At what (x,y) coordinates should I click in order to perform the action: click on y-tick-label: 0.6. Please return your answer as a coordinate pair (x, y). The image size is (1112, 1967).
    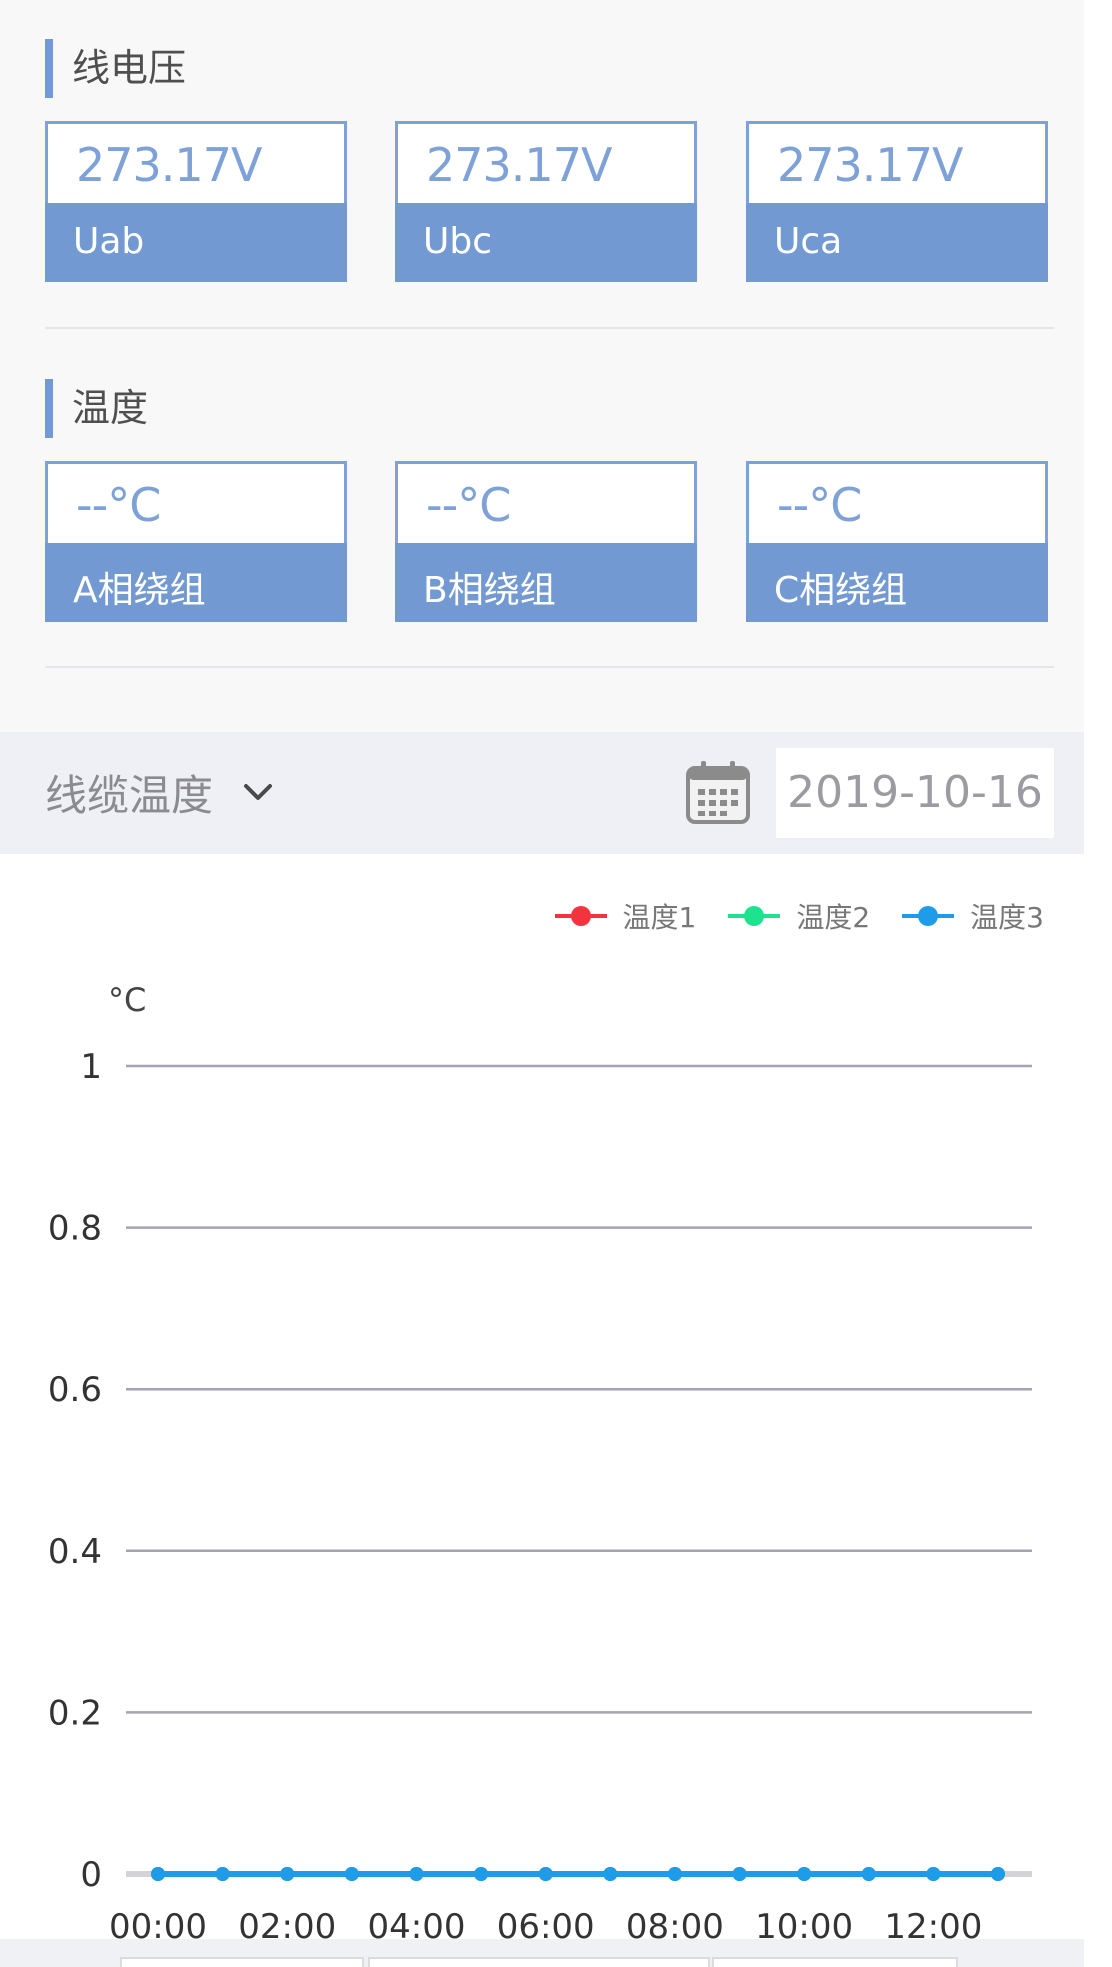
    Looking at the image, I should click on (75, 1390).